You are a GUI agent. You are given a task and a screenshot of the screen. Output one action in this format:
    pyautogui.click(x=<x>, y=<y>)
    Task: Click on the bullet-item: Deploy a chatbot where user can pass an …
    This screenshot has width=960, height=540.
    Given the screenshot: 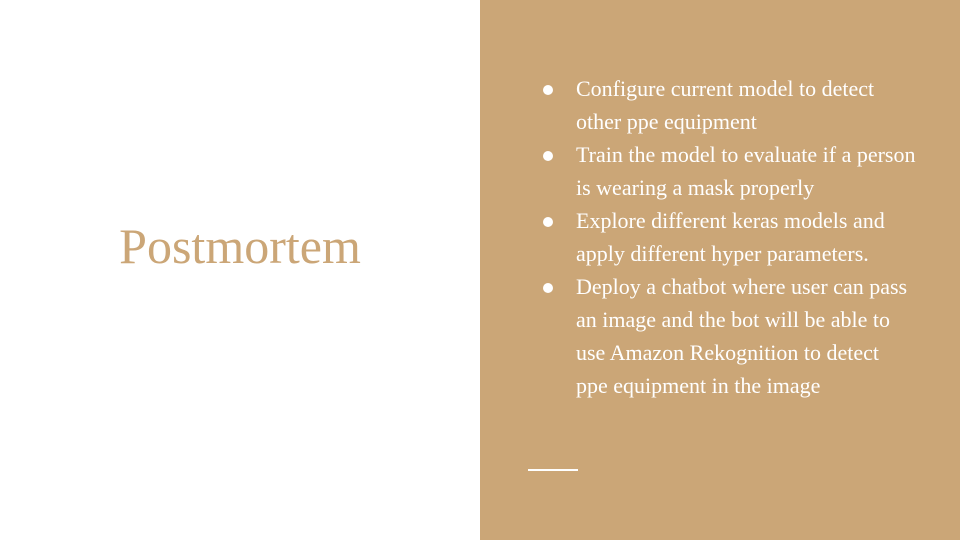 What is the action you would take?
    pyautogui.click(x=726, y=336)
    